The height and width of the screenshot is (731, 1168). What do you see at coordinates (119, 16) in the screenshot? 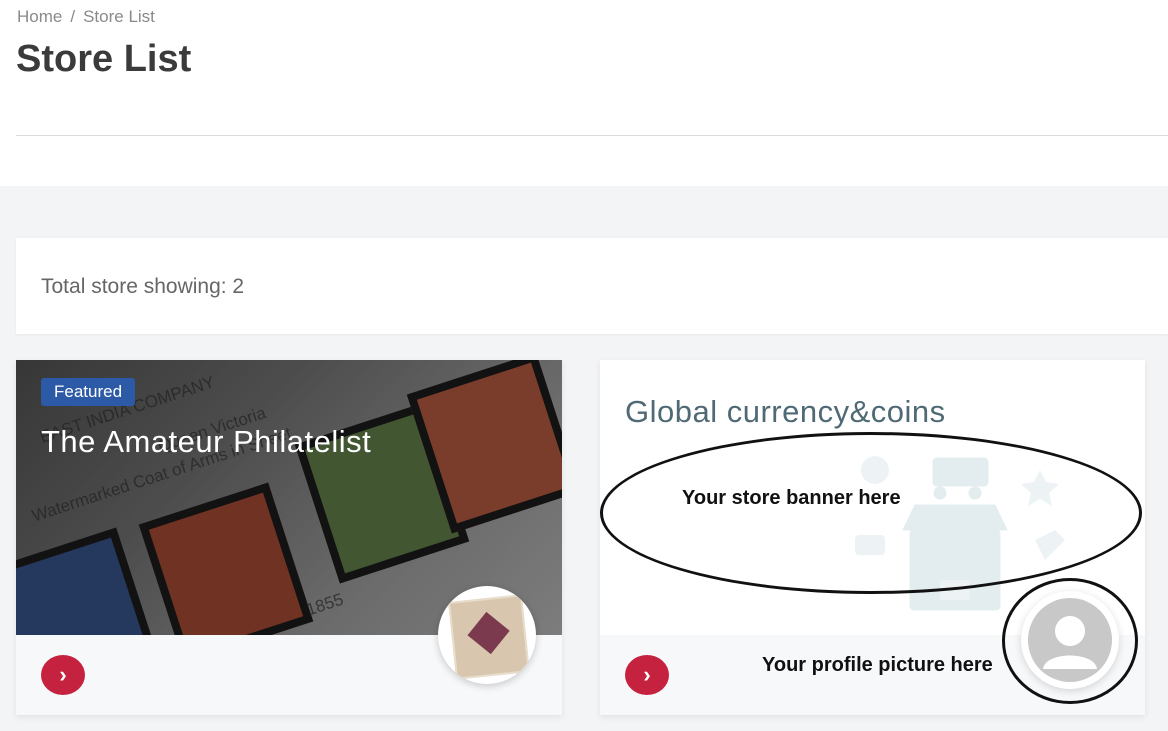
I see `breadcrumb-current: Store List` at bounding box center [119, 16].